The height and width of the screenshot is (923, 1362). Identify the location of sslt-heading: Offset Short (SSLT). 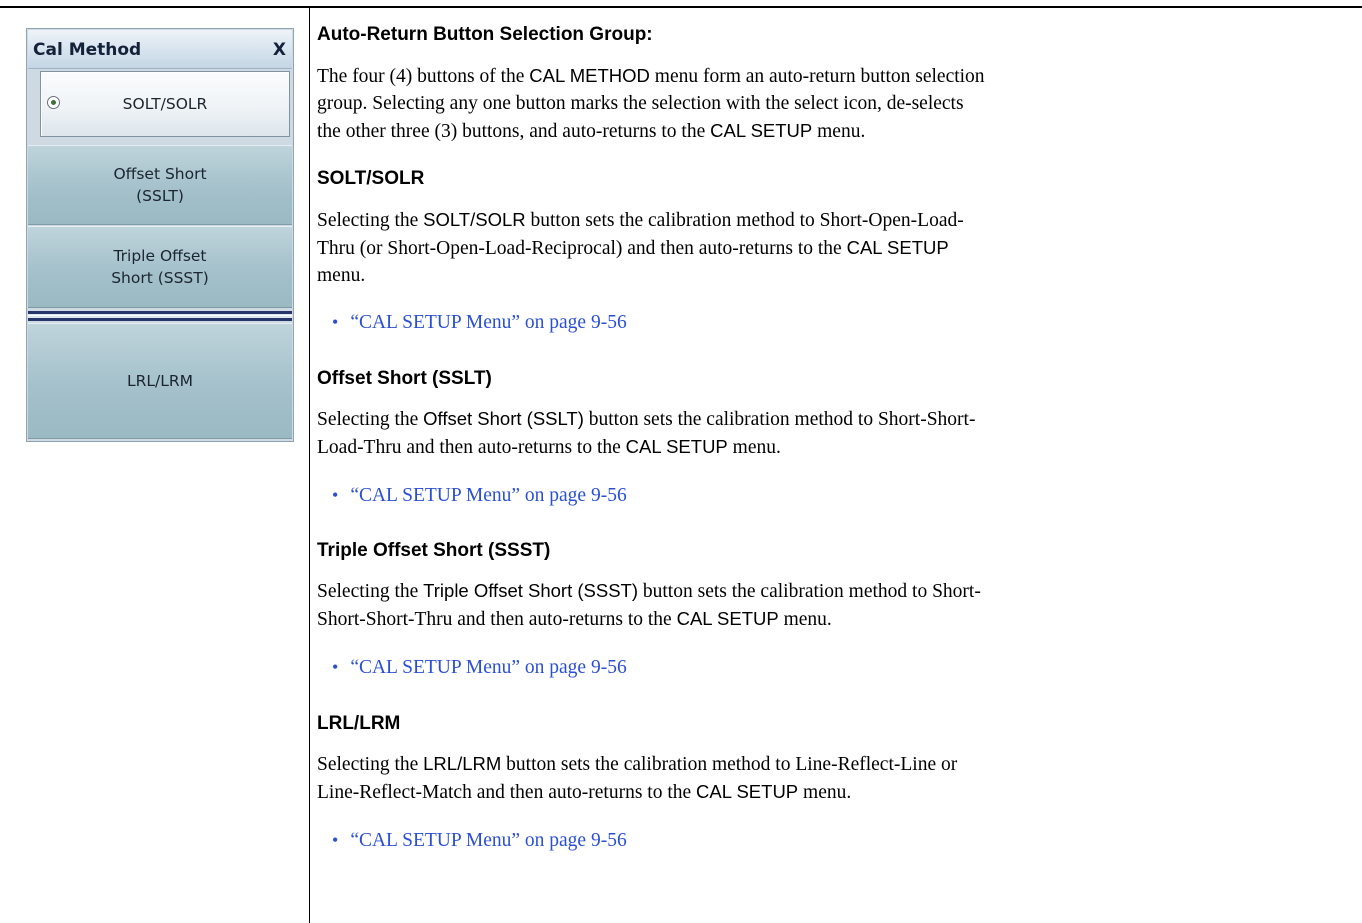
(404, 378).